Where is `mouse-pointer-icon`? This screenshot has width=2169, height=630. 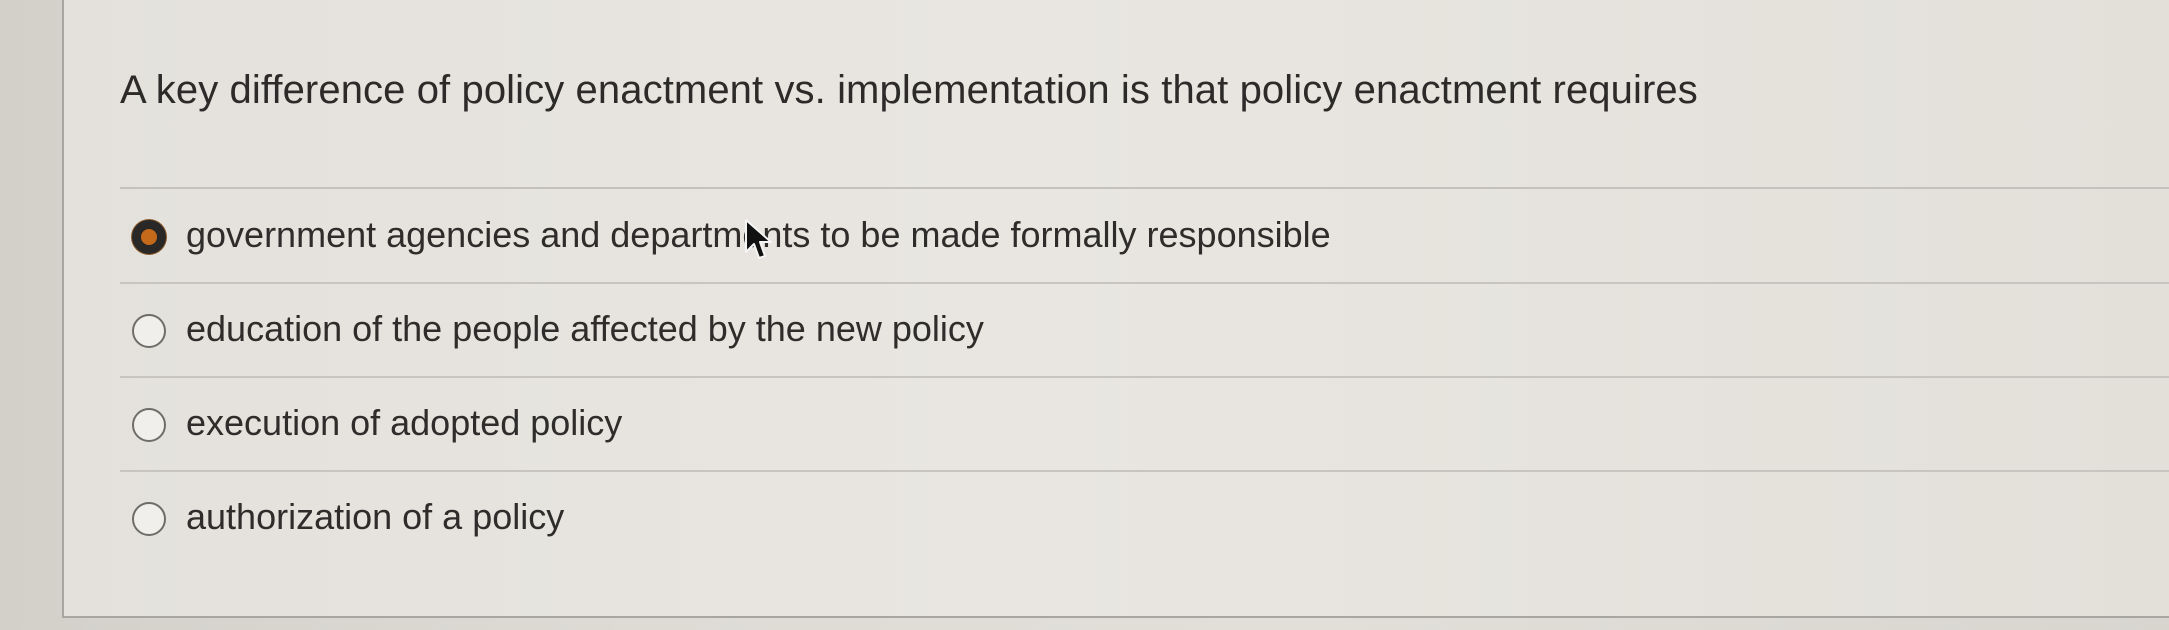
mouse-pointer-icon is located at coordinates (758, 239).